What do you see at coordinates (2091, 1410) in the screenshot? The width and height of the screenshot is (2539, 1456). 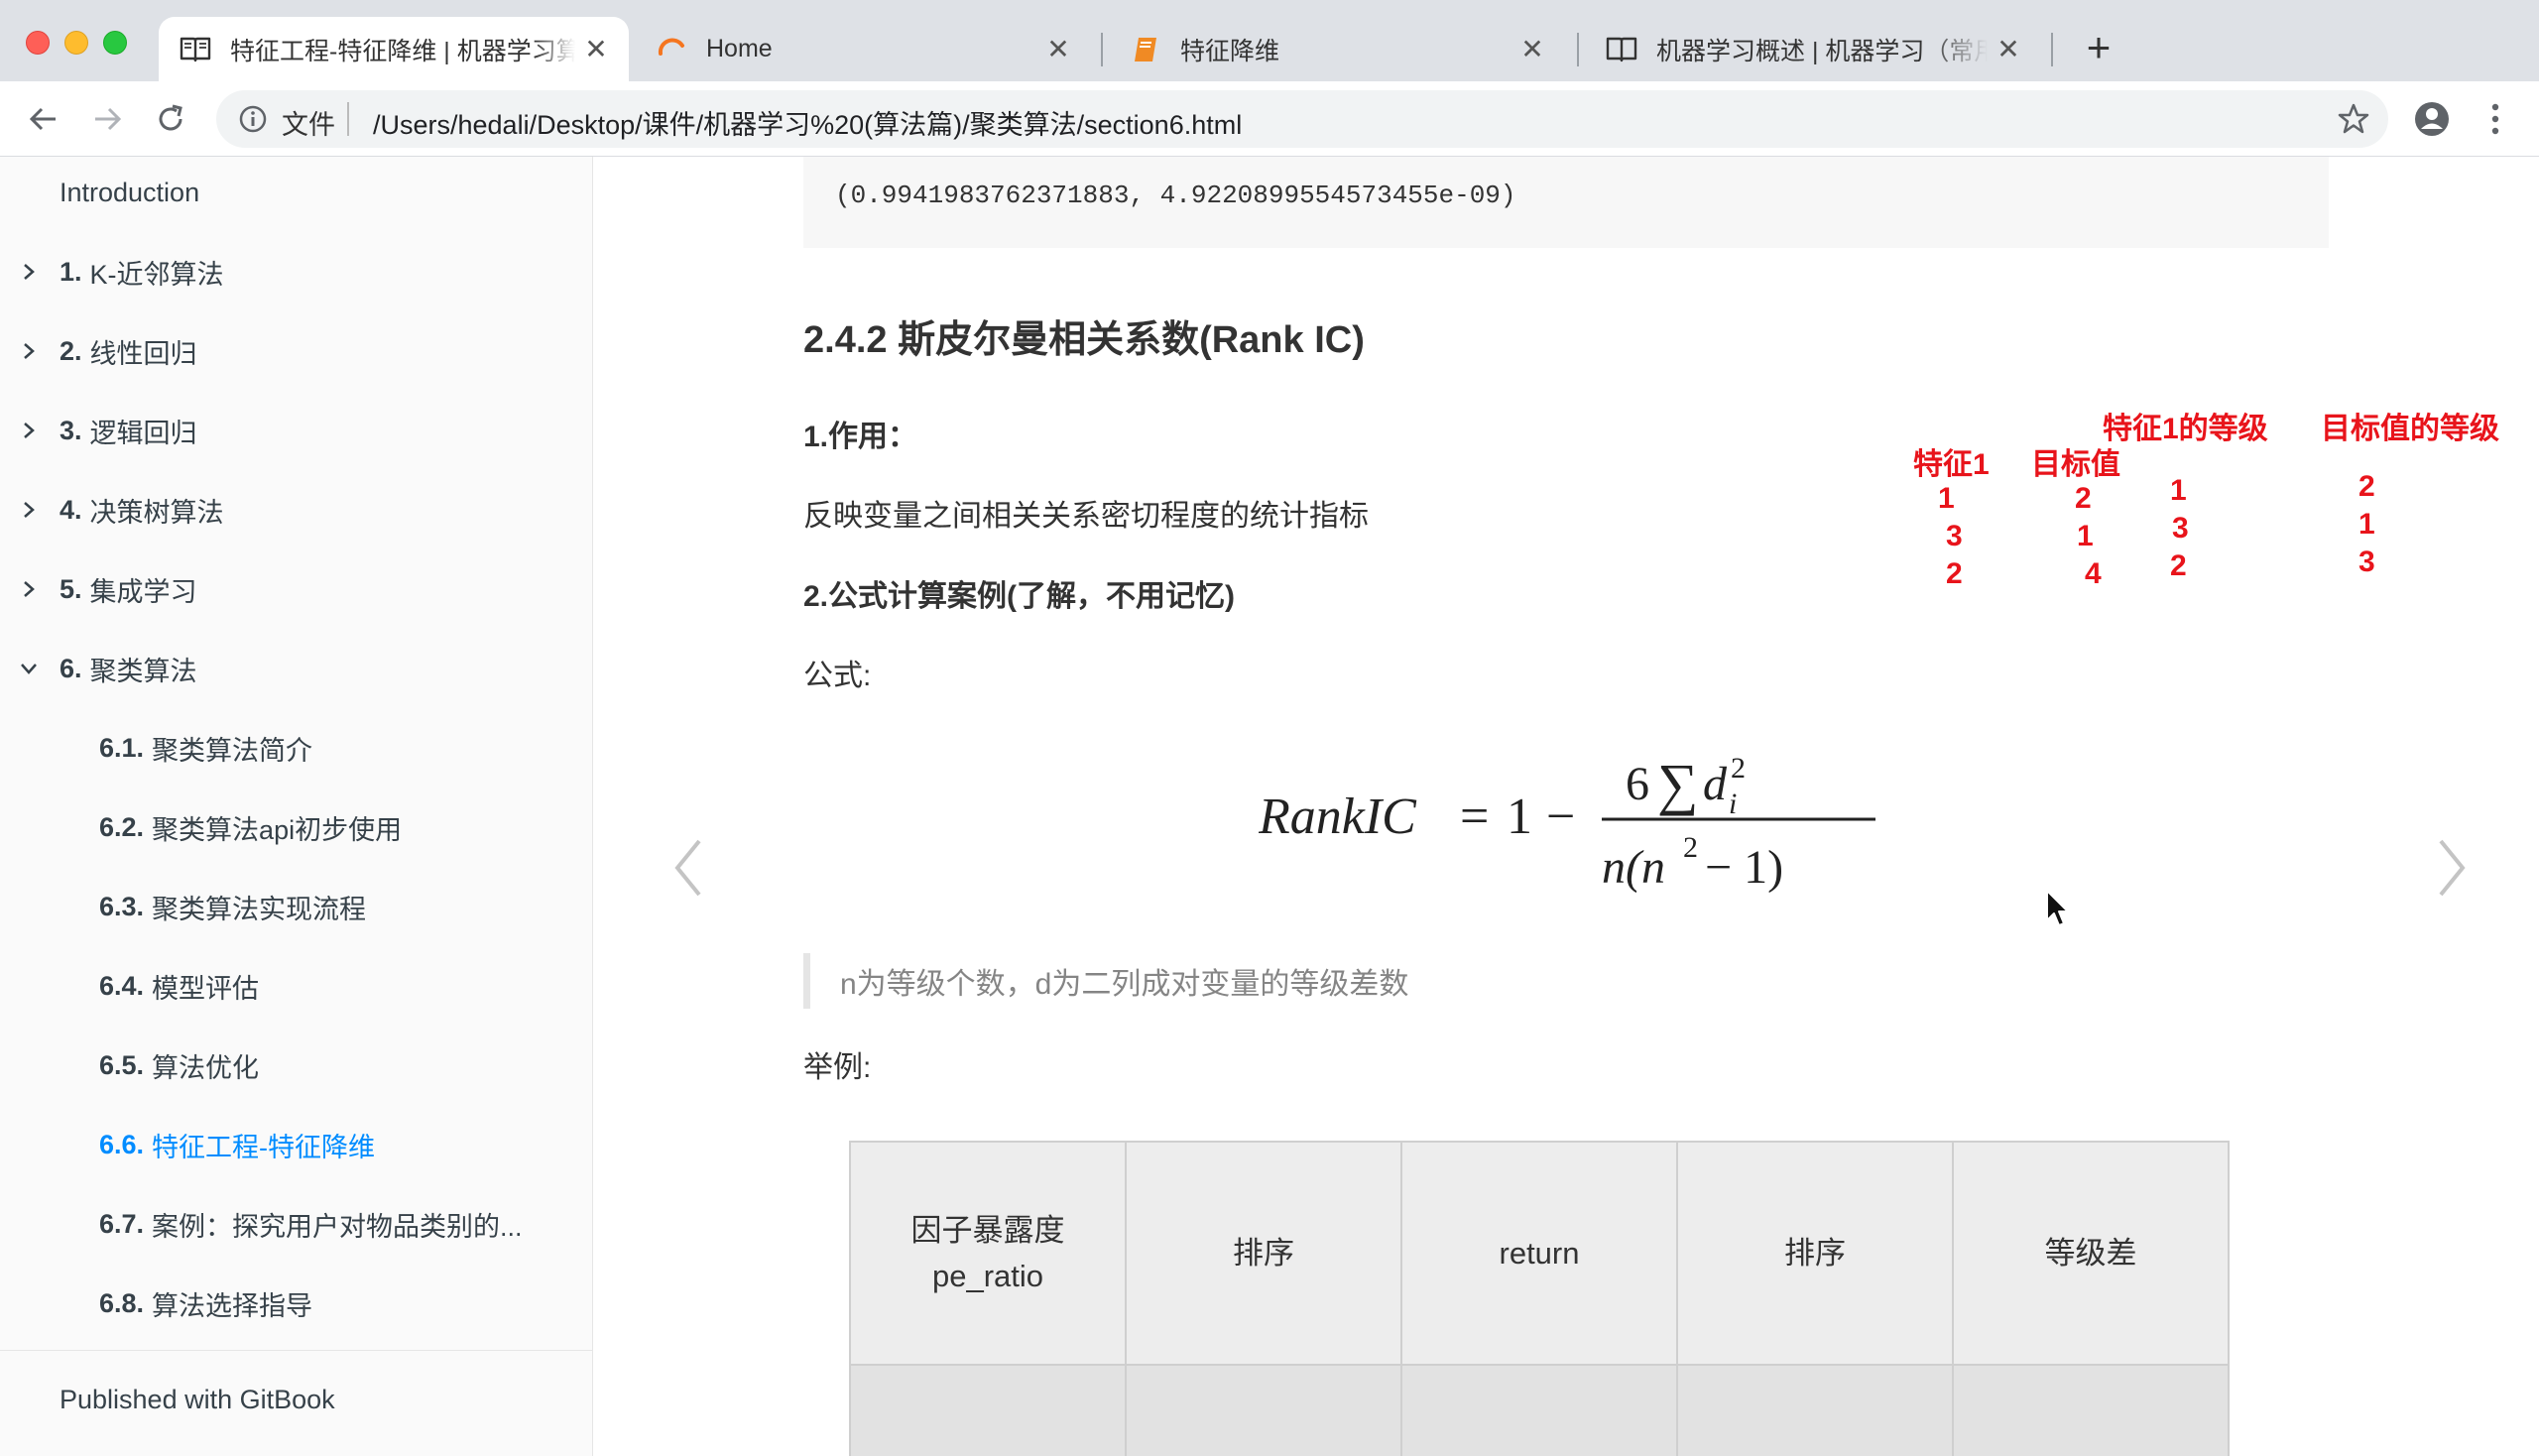 I see `table-cell` at bounding box center [2091, 1410].